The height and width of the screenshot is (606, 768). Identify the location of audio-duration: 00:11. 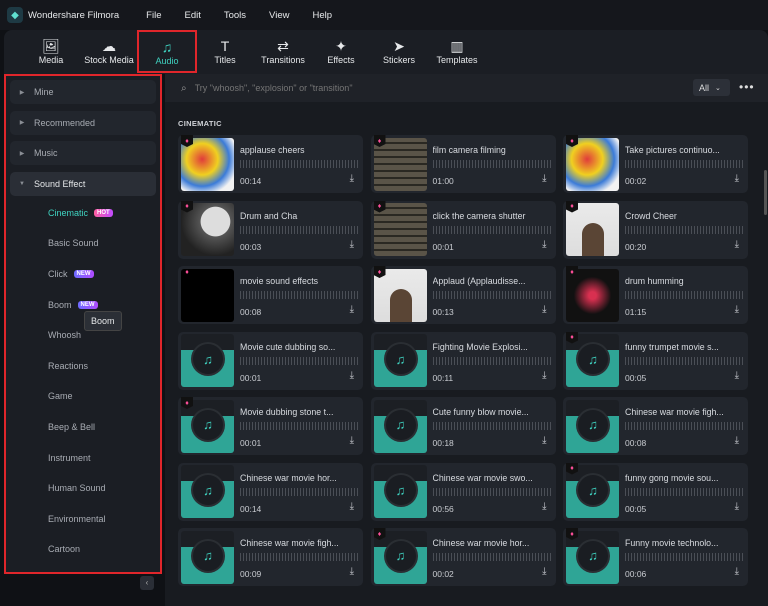
(443, 377).